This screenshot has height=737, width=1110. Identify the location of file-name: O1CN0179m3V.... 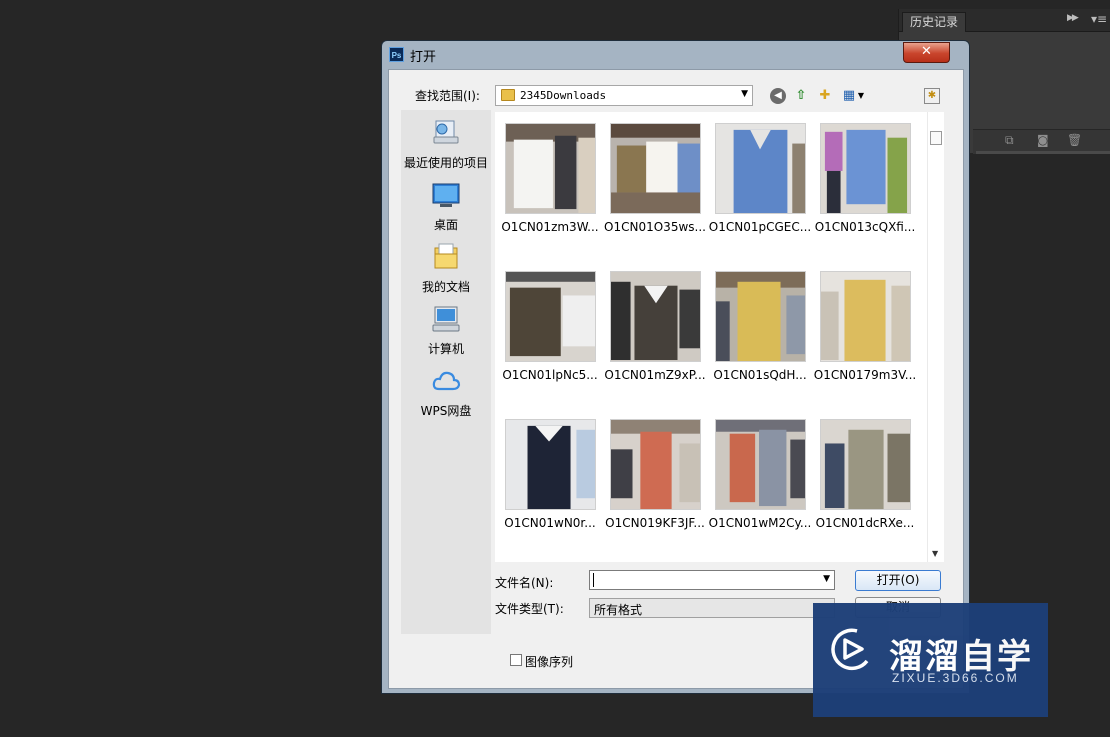
(865, 375).